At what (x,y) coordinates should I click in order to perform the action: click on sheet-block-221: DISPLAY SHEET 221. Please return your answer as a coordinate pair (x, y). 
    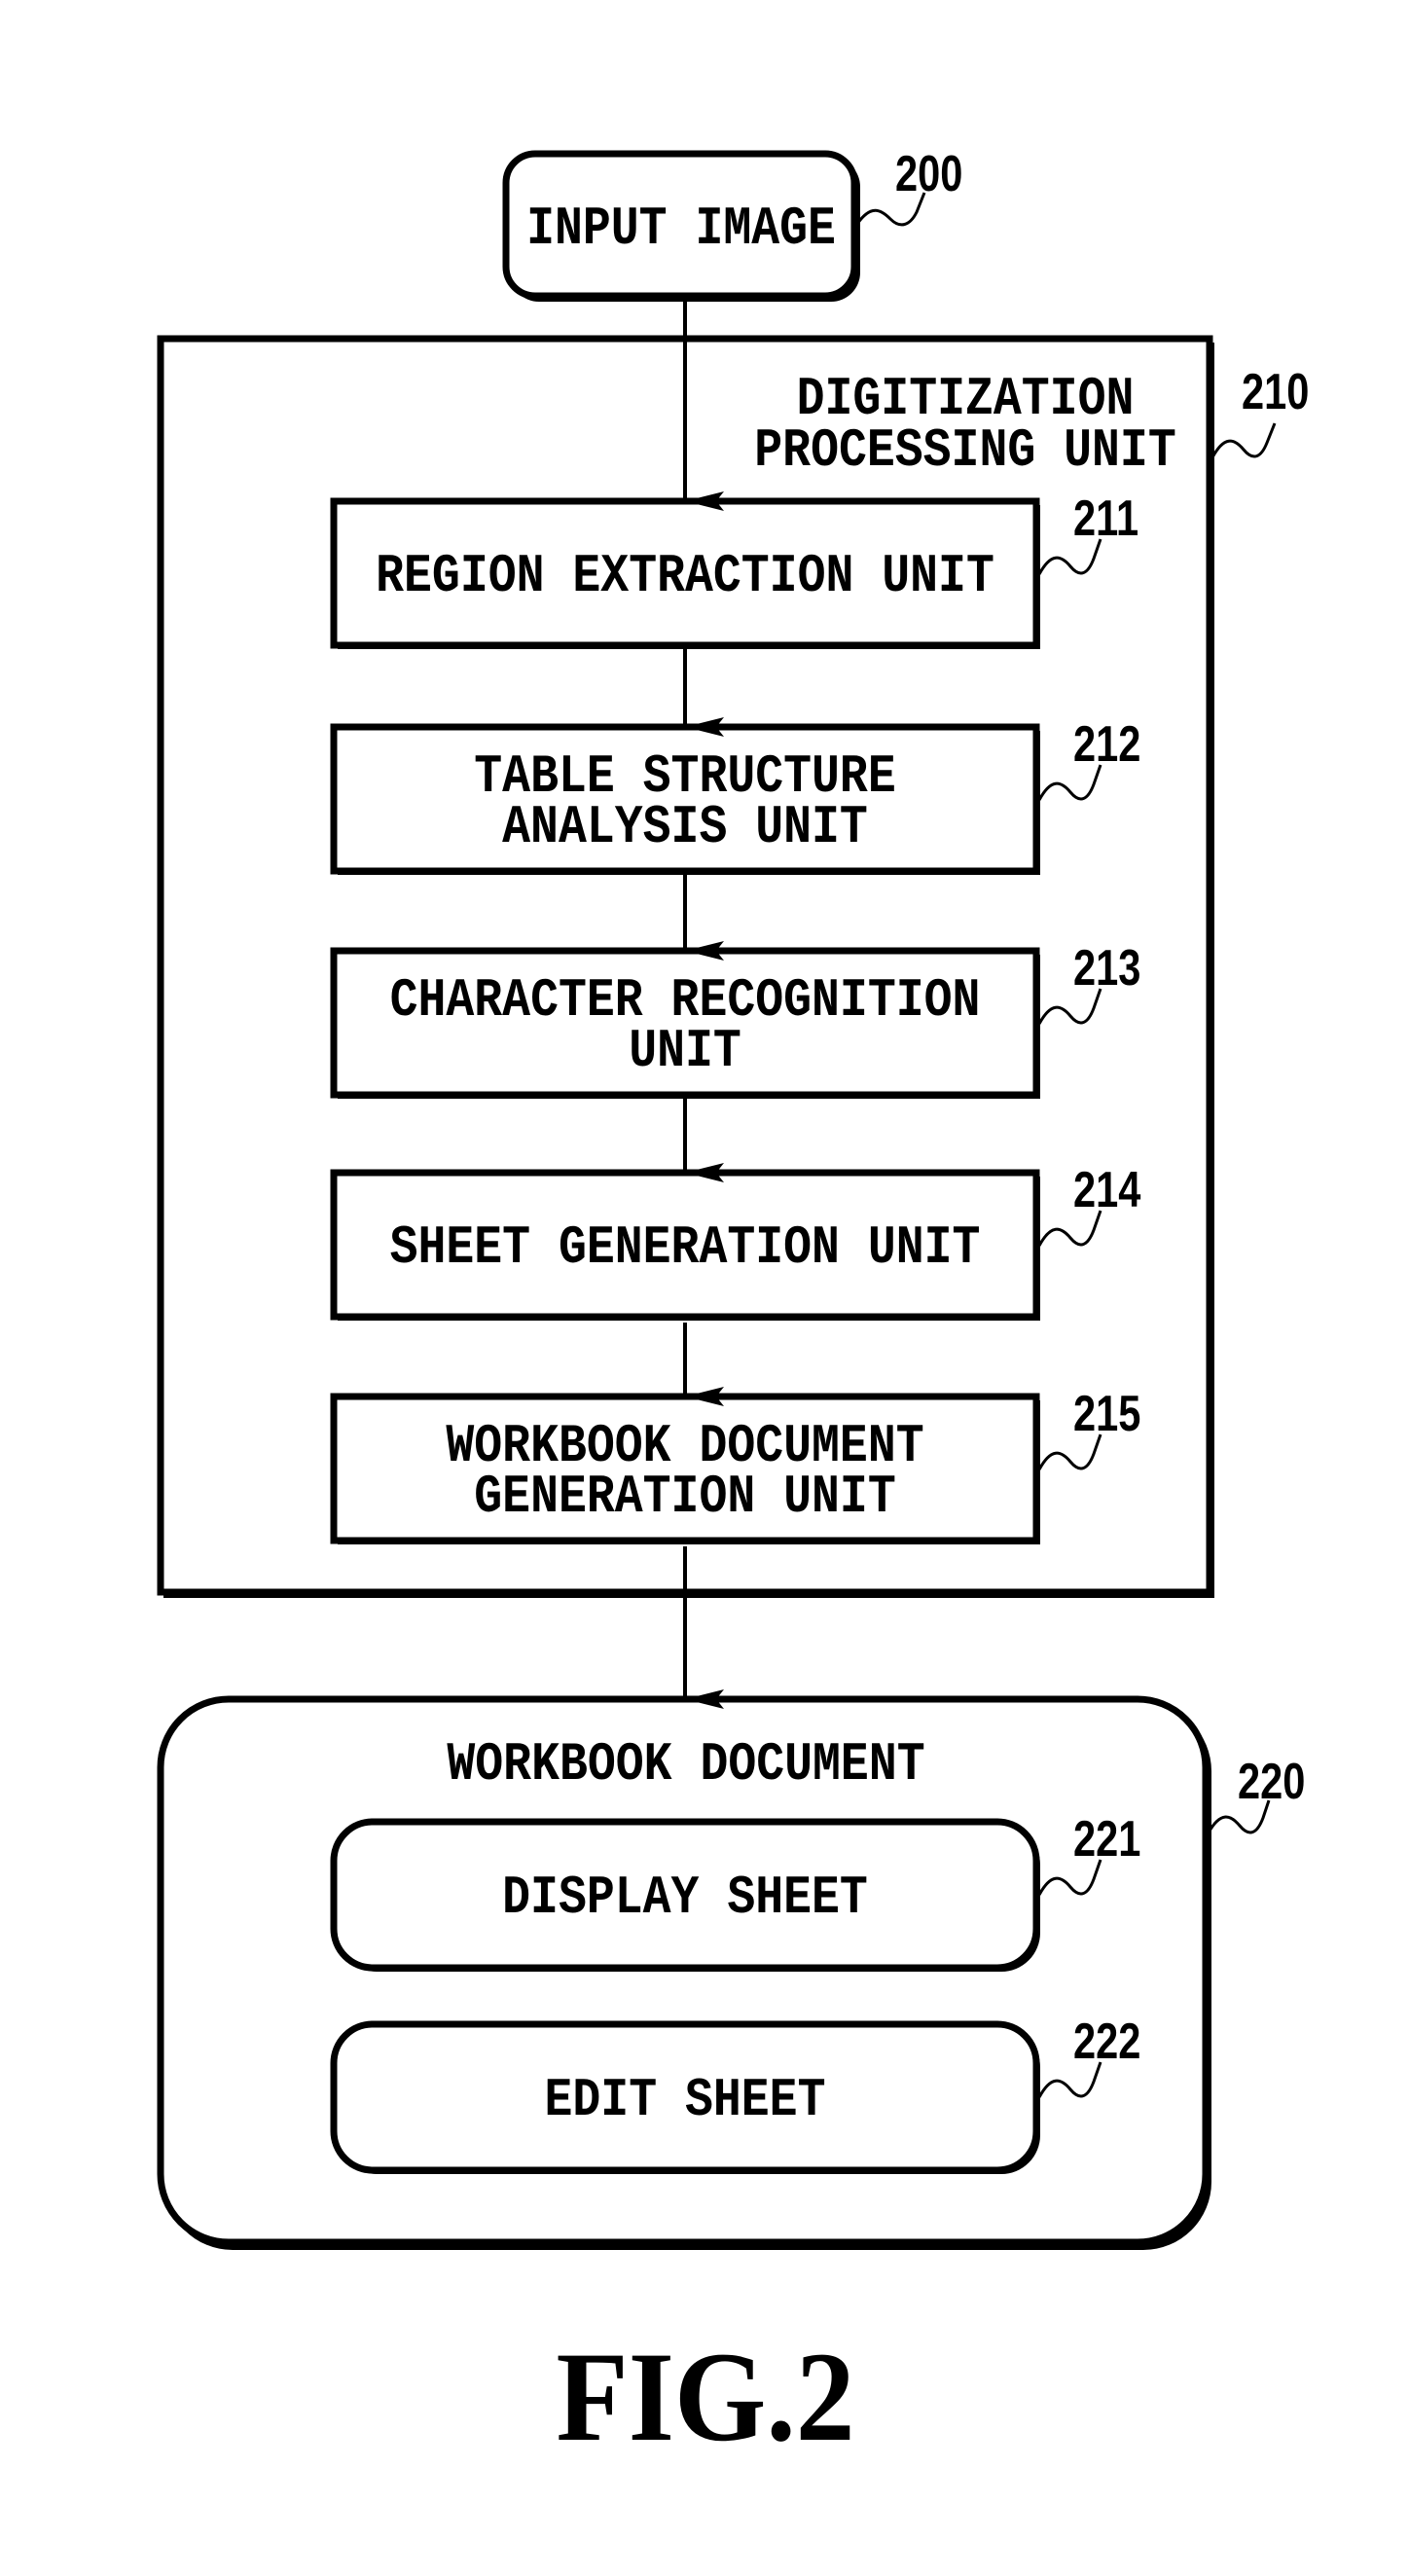
    Looking at the image, I should click on (735, 1891).